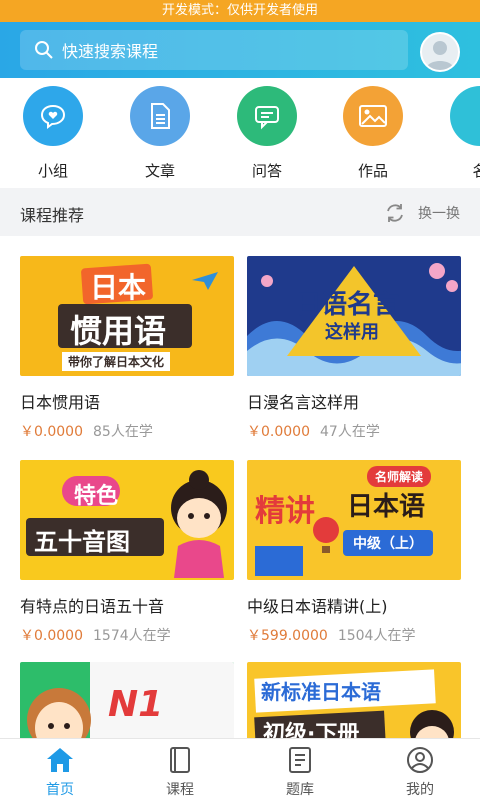  Describe the element at coordinates (267, 116) in the screenshot. I see `message-icon` at that location.